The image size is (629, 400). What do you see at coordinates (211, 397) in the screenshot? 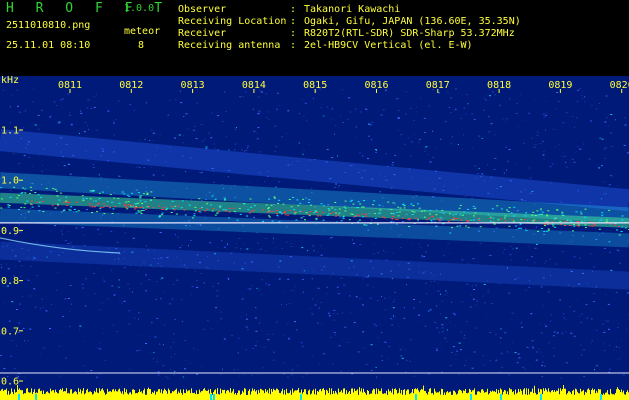
I see `baseline-marker` at bounding box center [211, 397].